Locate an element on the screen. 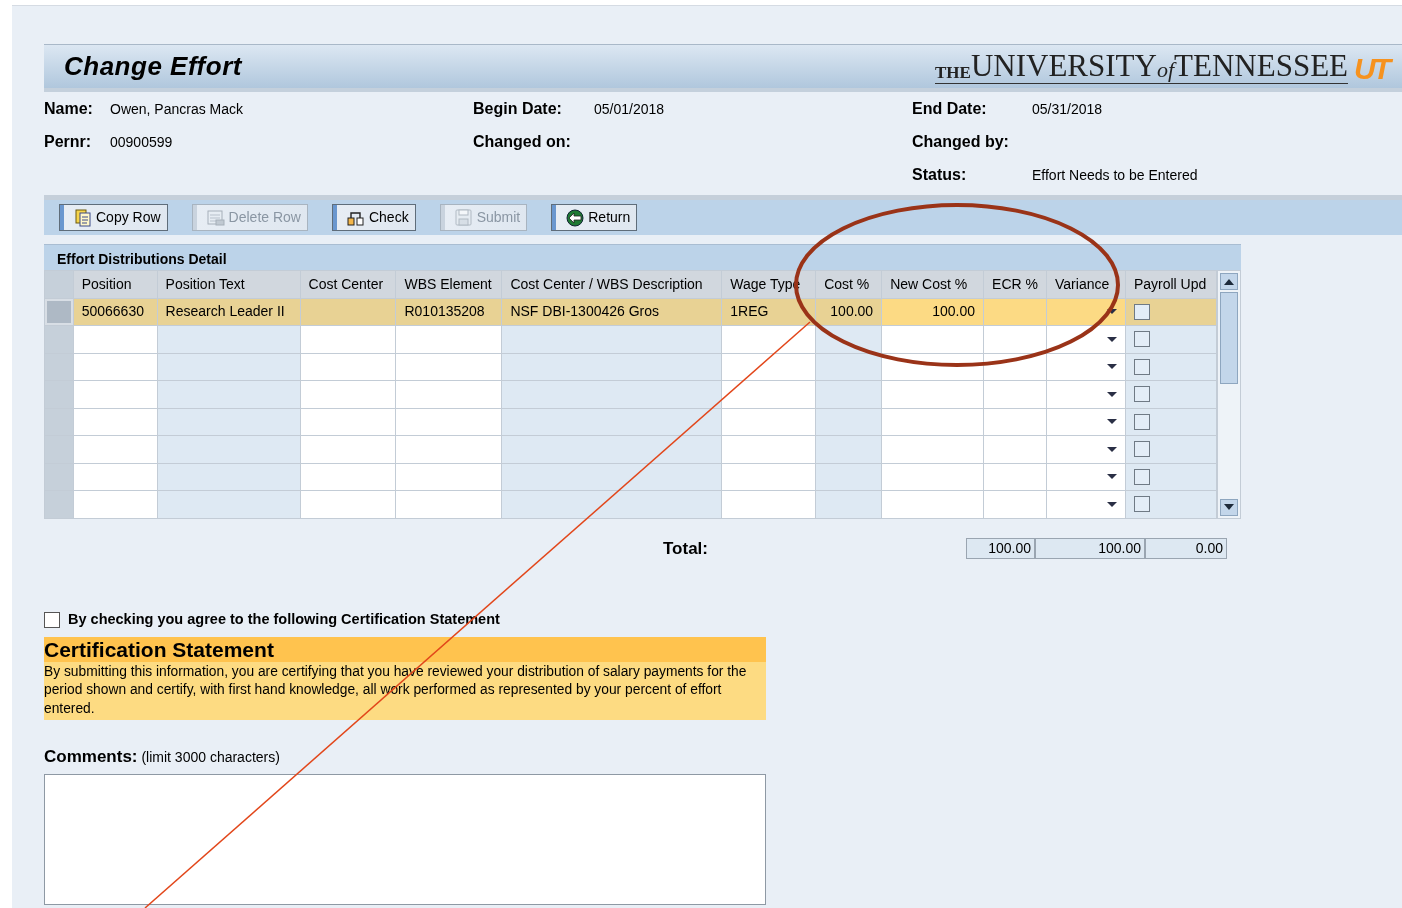 This screenshot has height=908, width=1402. field-label: Name: is located at coordinates (69, 109).